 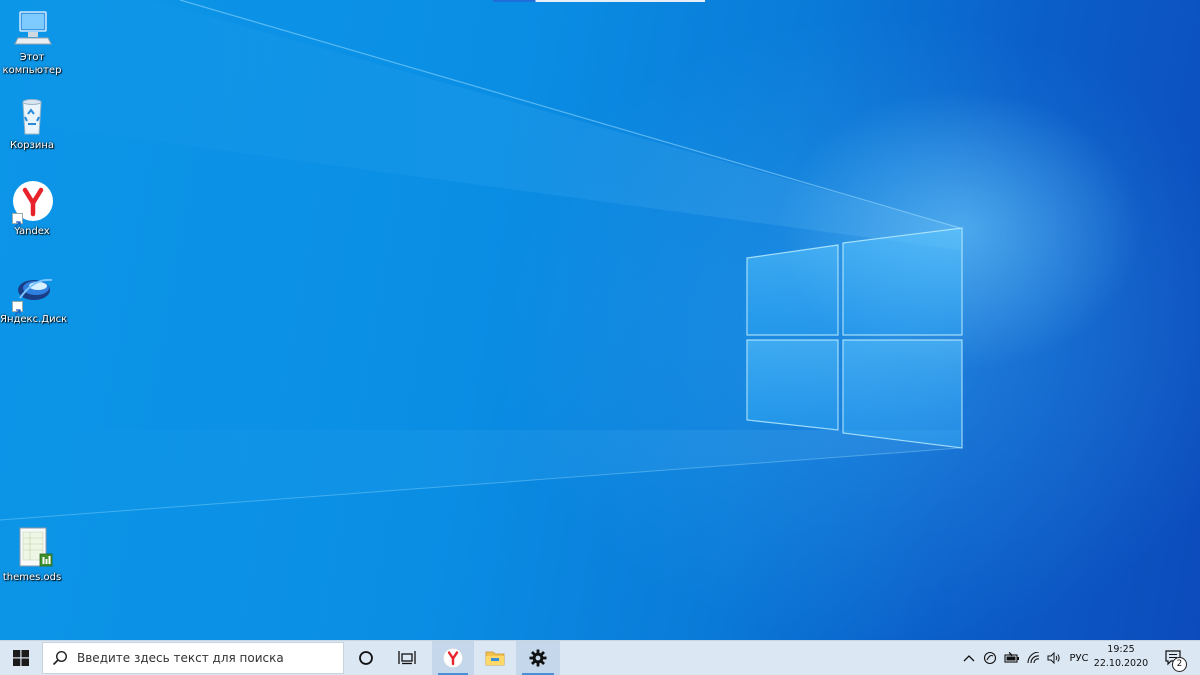 I want to click on taskbar-yandex-browser, so click(x=453, y=658).